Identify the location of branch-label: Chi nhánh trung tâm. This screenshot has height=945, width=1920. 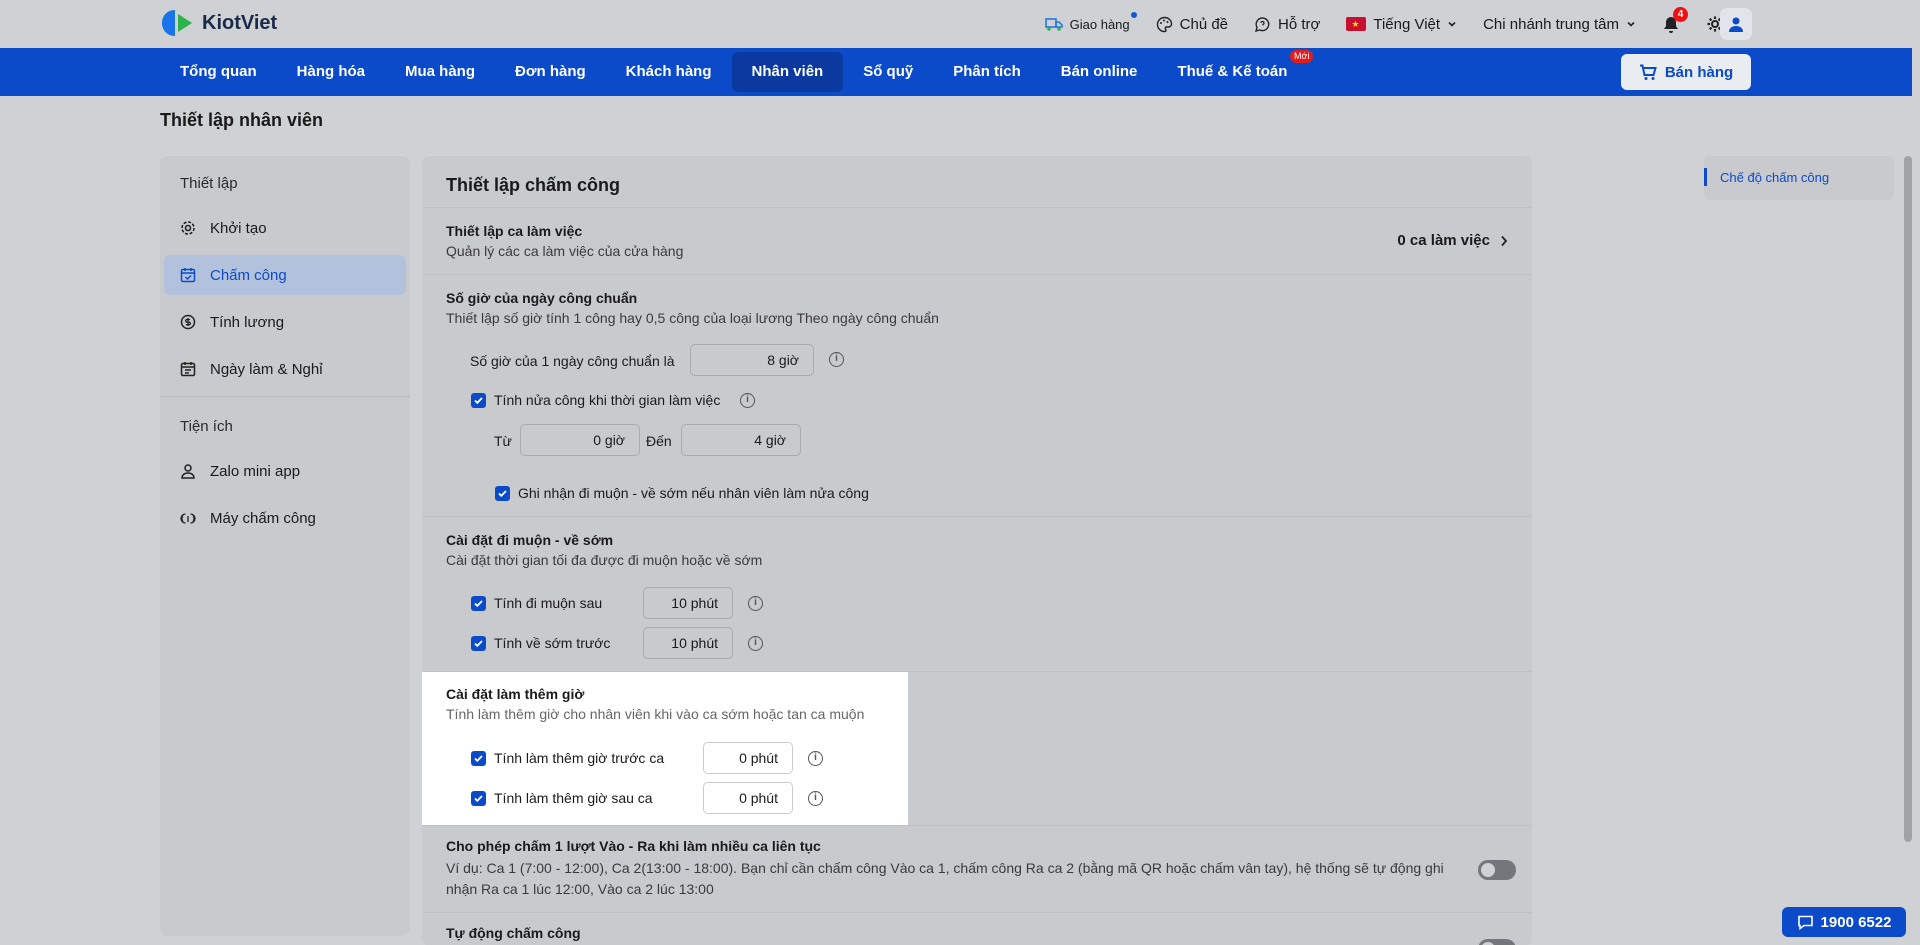
(1551, 24).